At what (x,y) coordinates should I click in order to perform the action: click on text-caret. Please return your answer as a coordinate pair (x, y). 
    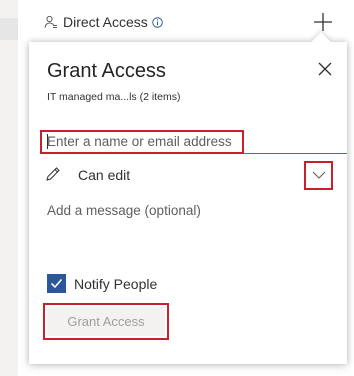
    Looking at the image, I should click on (47, 141).